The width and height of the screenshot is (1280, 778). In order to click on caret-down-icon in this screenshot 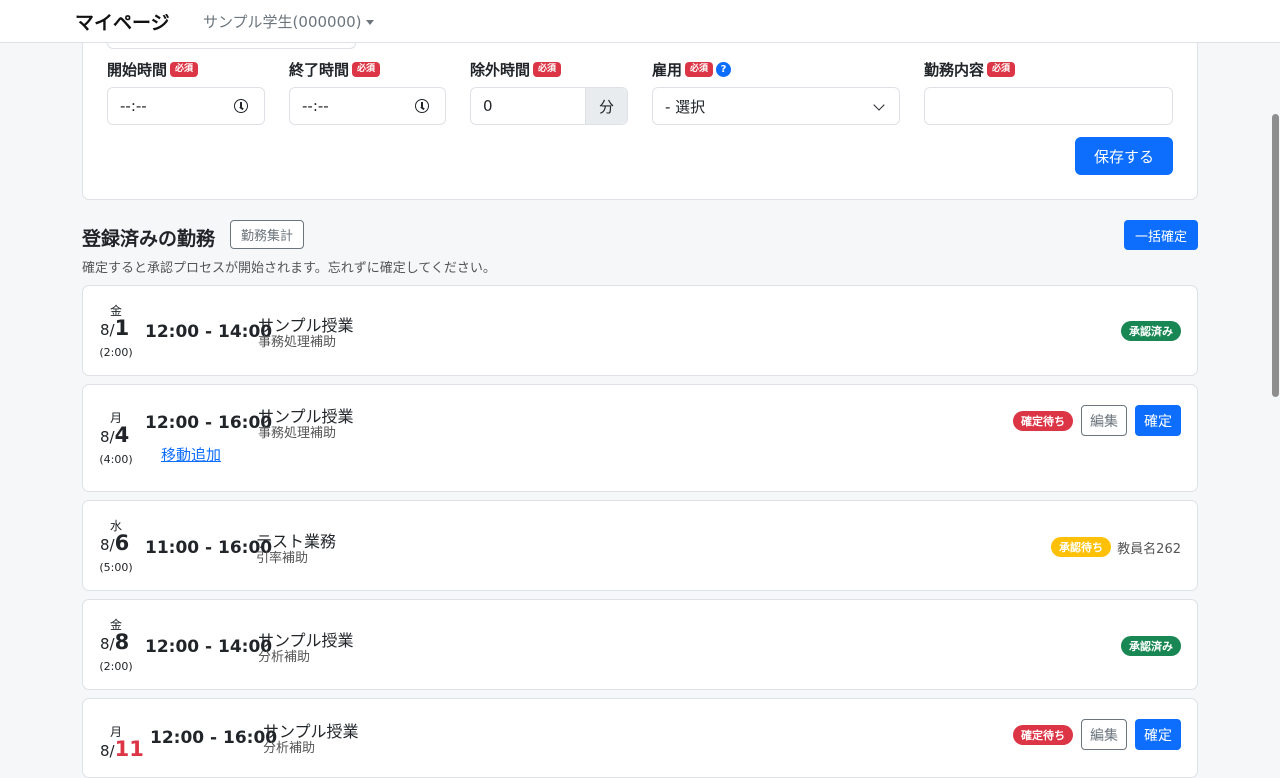, I will do `click(369, 22)`.